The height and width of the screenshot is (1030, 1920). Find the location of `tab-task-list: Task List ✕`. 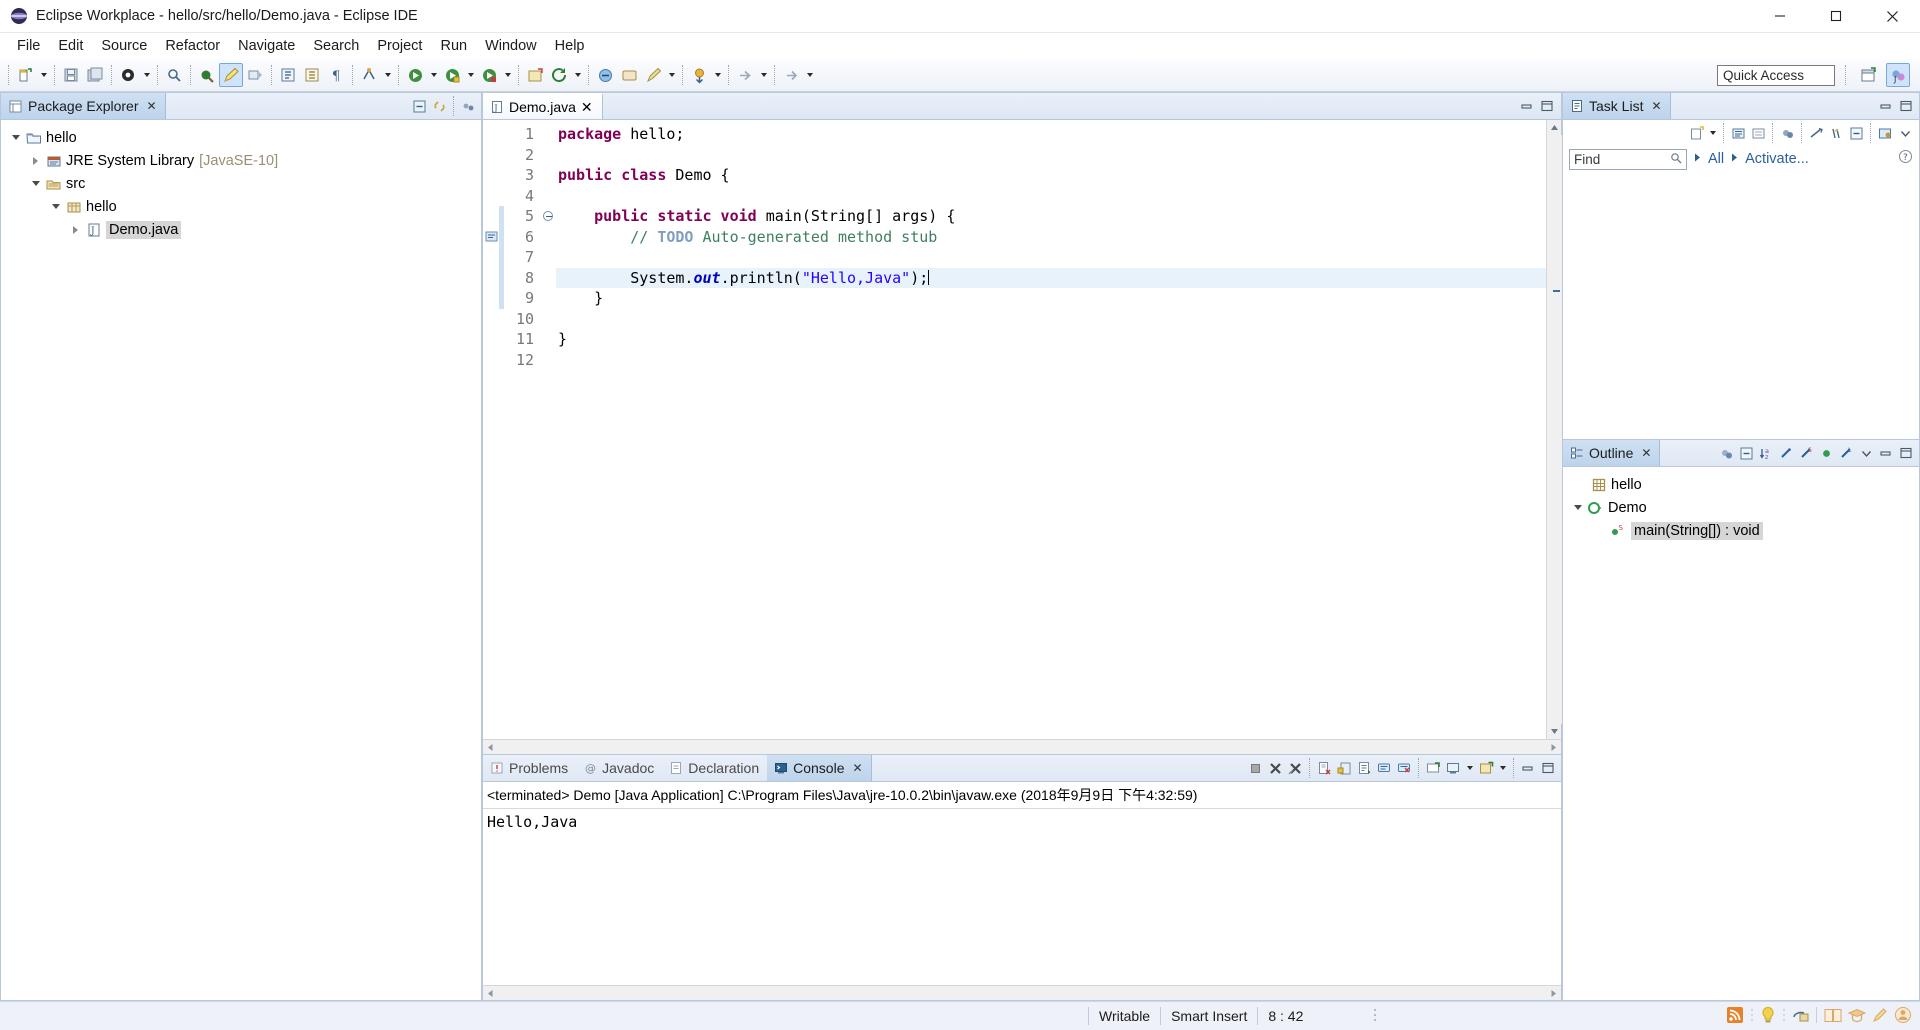

tab-task-list: Task List ✕ is located at coordinates (1617, 106).